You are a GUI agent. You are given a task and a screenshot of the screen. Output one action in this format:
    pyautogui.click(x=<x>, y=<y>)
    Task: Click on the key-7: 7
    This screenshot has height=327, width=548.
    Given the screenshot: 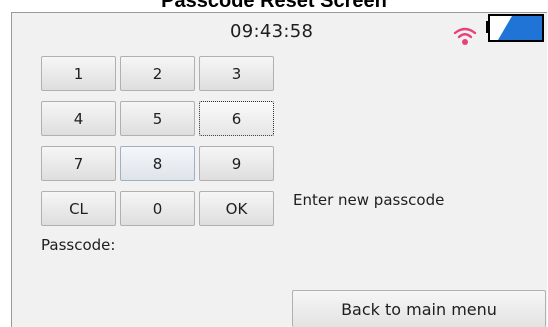 What is the action you would take?
    pyautogui.click(x=78, y=163)
    